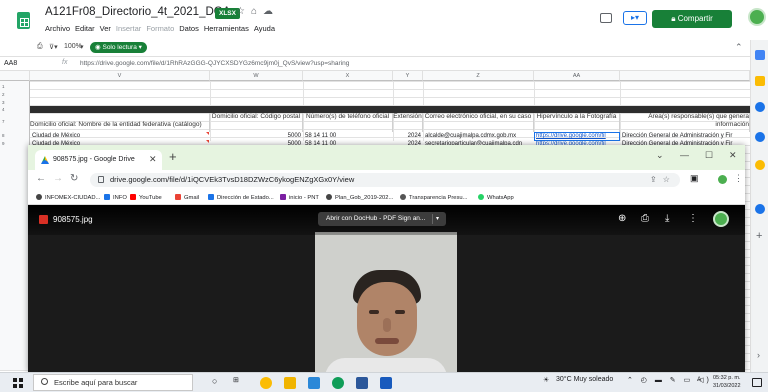  What do you see at coordinates (757, 382) in the screenshot?
I see `notifications-icon` at bounding box center [757, 382].